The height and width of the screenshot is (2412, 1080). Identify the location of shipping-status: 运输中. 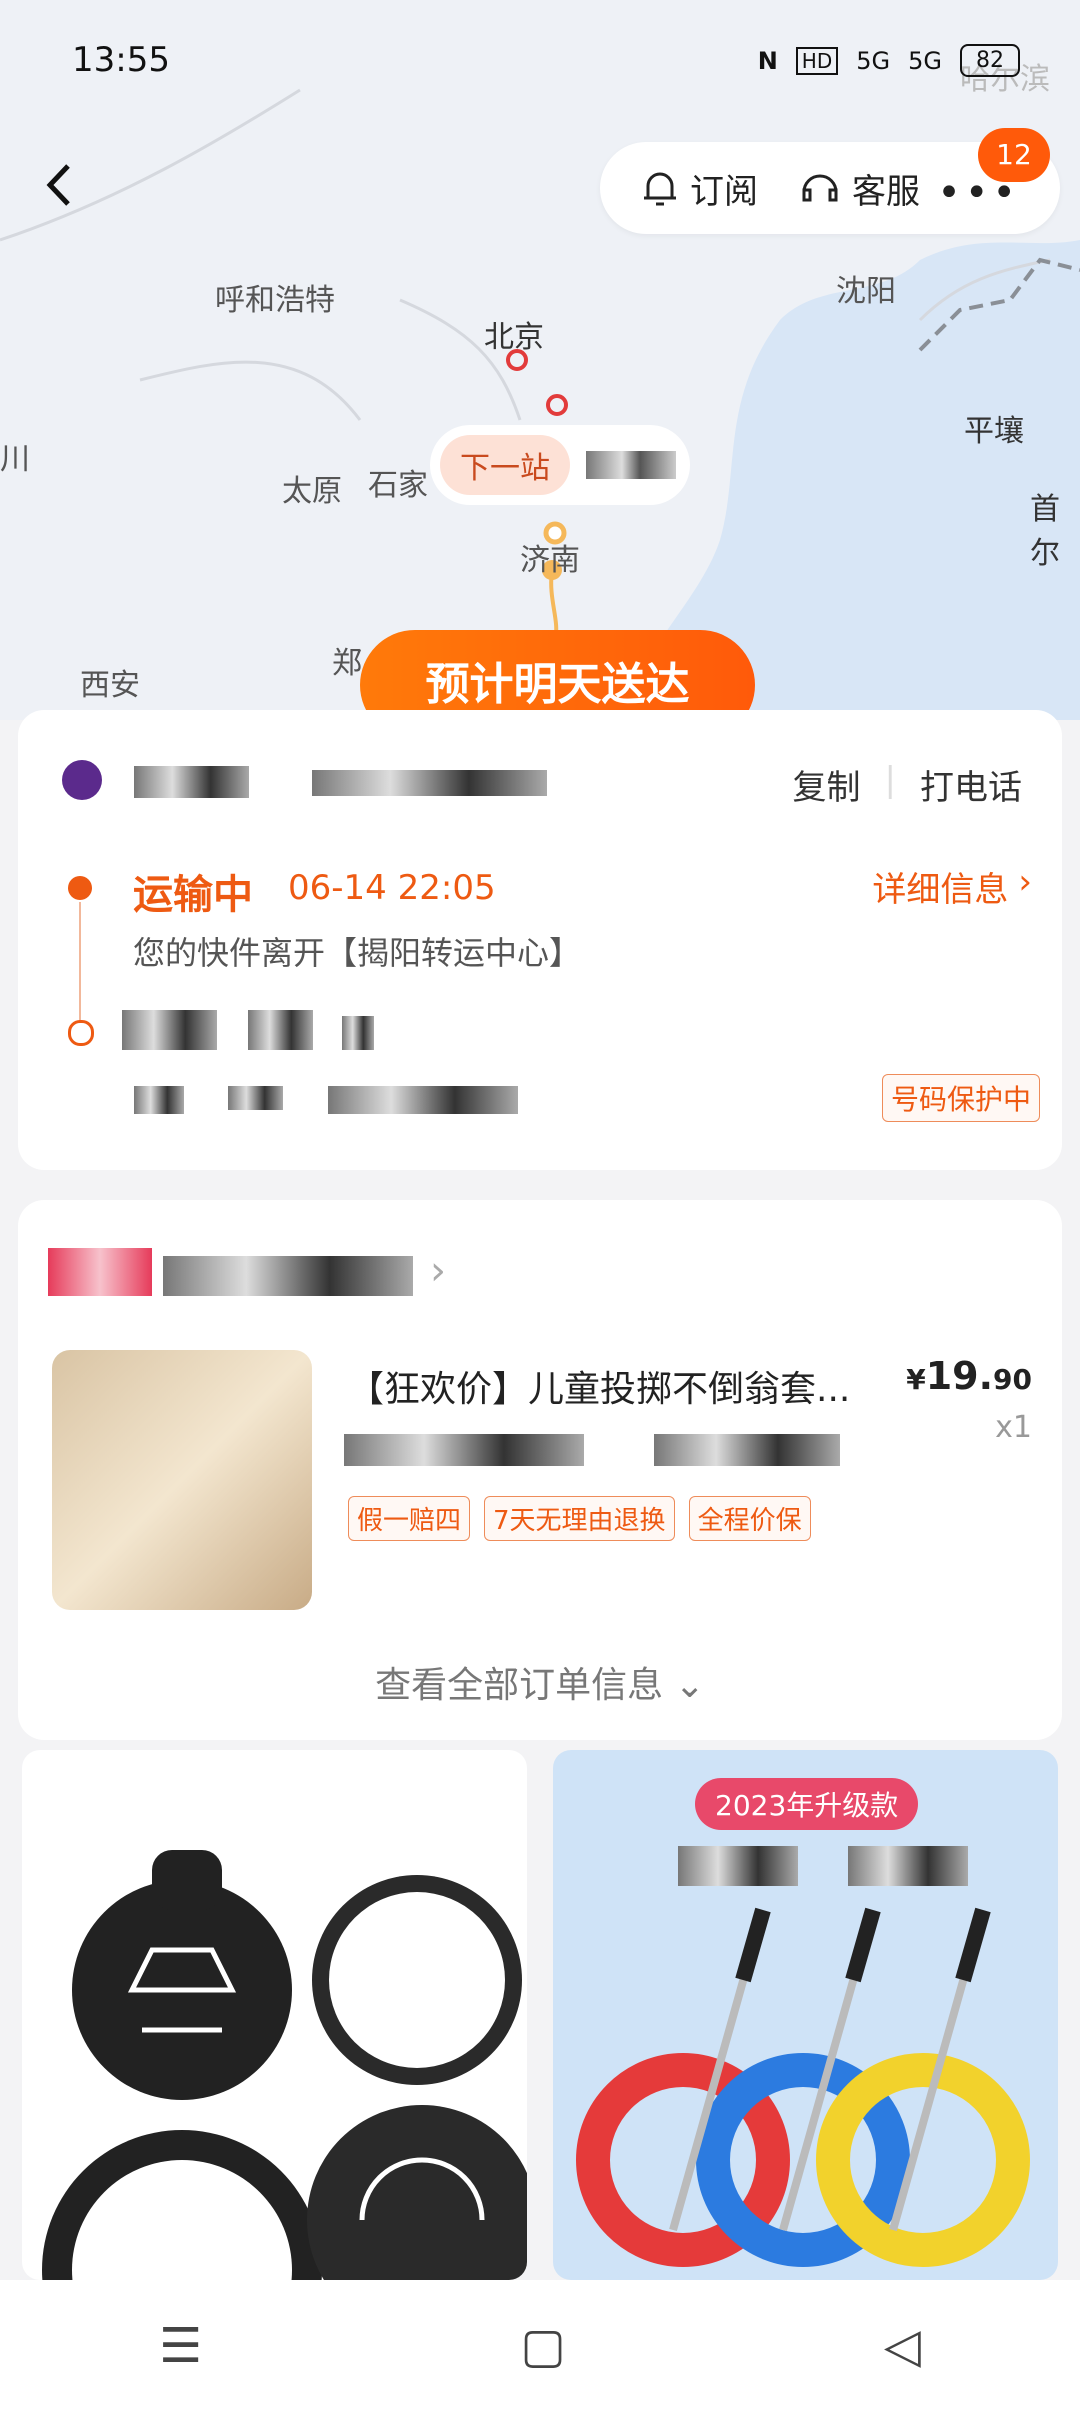
(193, 895).